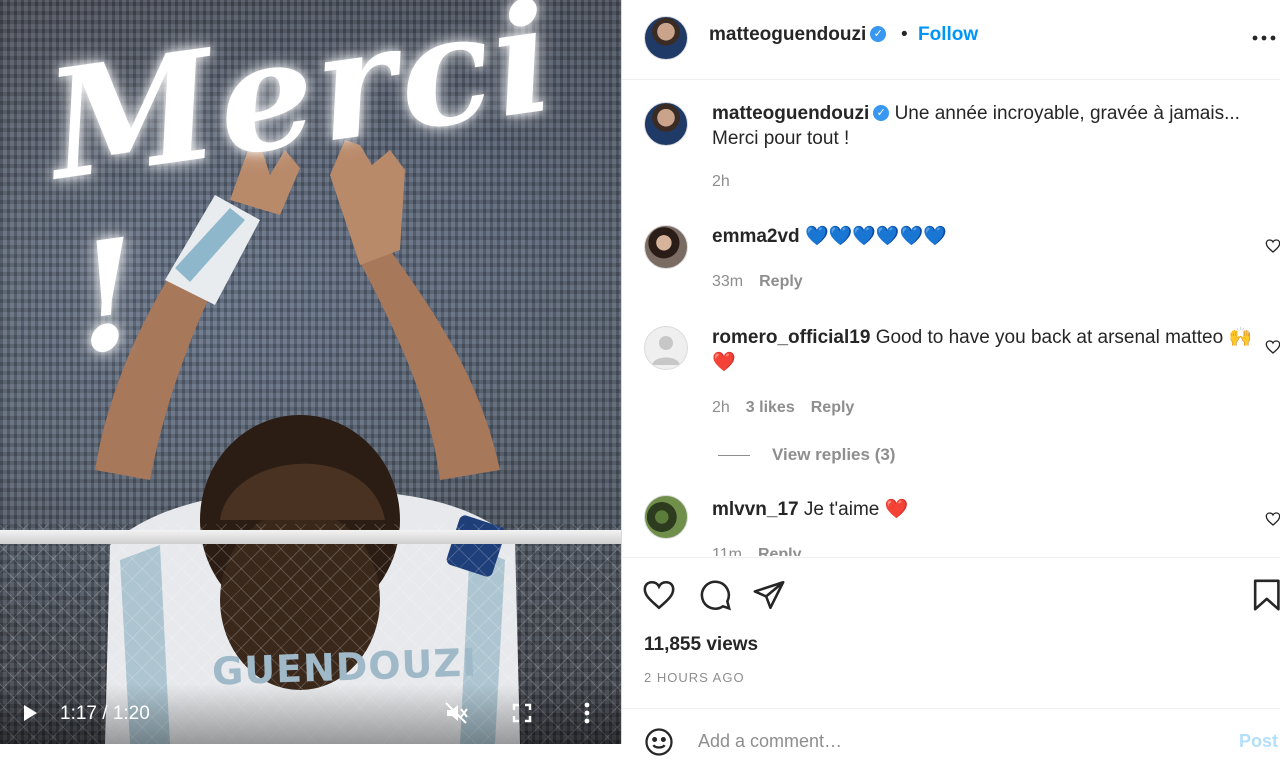  What do you see at coordinates (721, 181) in the screenshot?
I see `caption-time: 2h` at bounding box center [721, 181].